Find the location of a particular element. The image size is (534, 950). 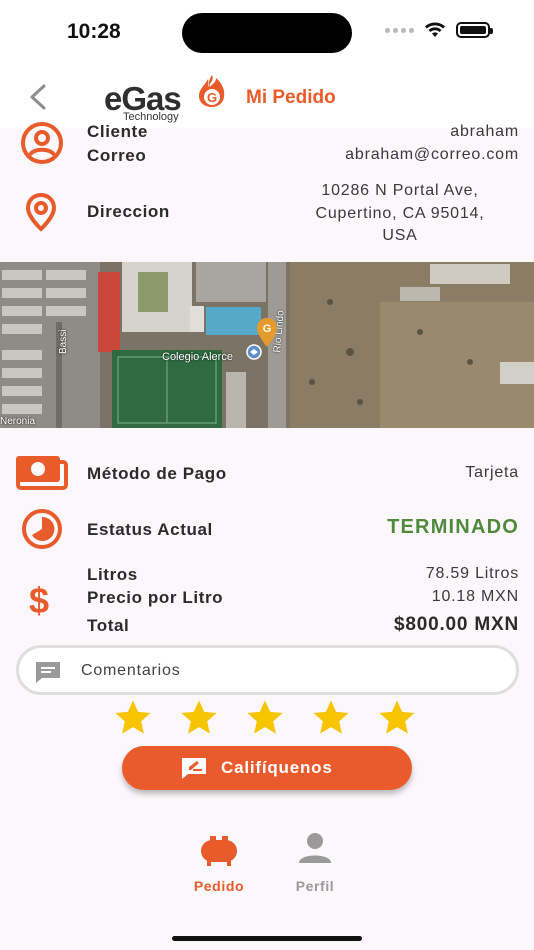

tab-pedido: Pedido is located at coordinates (219, 865).